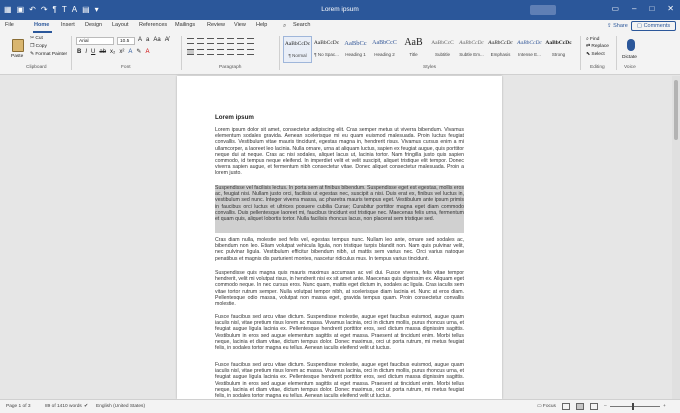 This screenshot has width=680, height=413. What do you see at coordinates (153, 25) in the screenshot?
I see `tab-references: References` at bounding box center [153, 25].